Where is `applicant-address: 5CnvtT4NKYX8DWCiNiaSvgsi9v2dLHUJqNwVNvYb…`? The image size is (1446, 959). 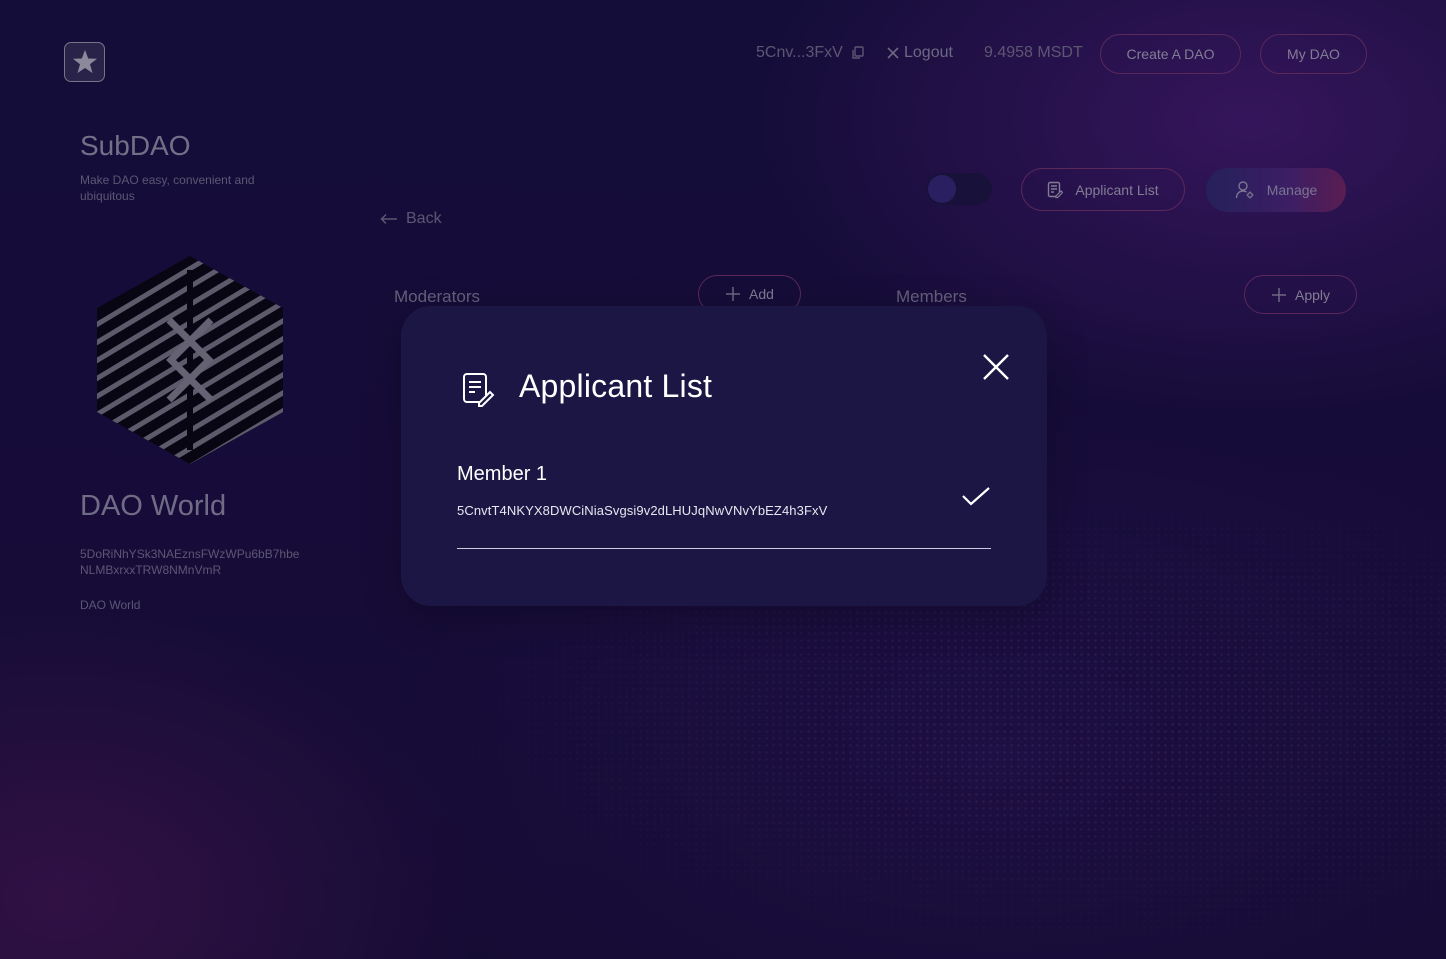
applicant-address: 5CnvtT4NKYX8DWCiNiaSvgsi9v2dLHUJqNwVNvYb… is located at coordinates (642, 510).